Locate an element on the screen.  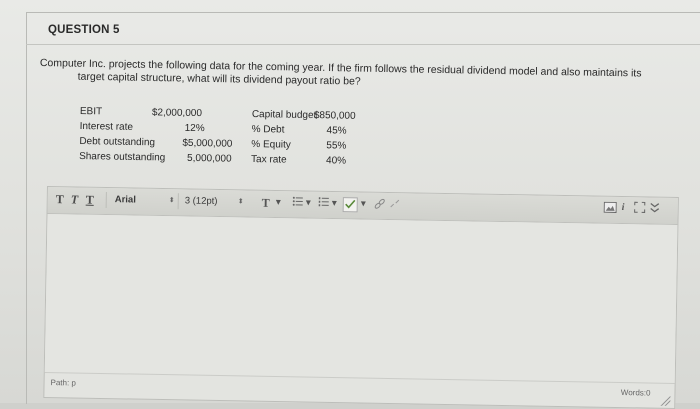
bullet-list-icon is located at coordinates (298, 202).